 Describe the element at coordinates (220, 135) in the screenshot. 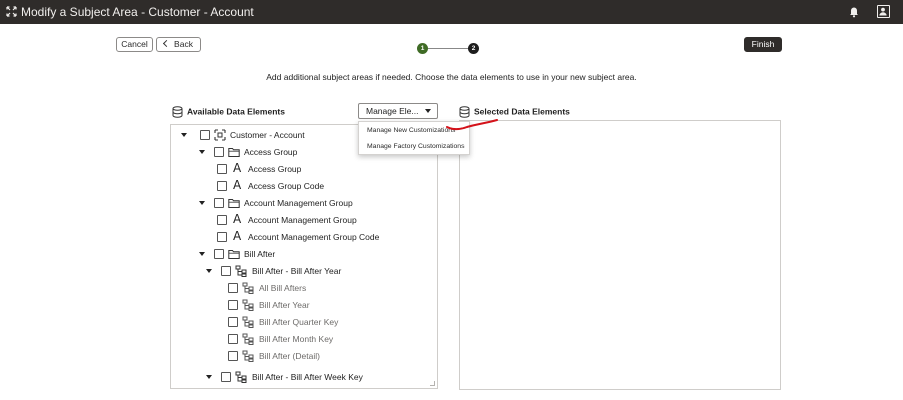

I see `subject-area-icon` at that location.